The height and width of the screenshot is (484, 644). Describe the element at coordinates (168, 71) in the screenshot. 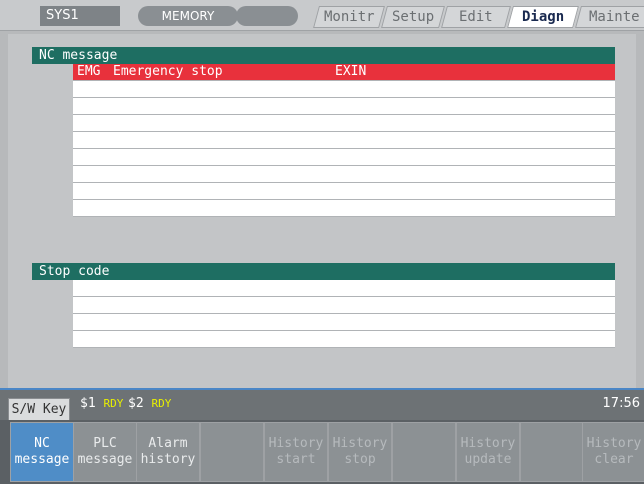

I see `message-text: Emergency stop` at that location.